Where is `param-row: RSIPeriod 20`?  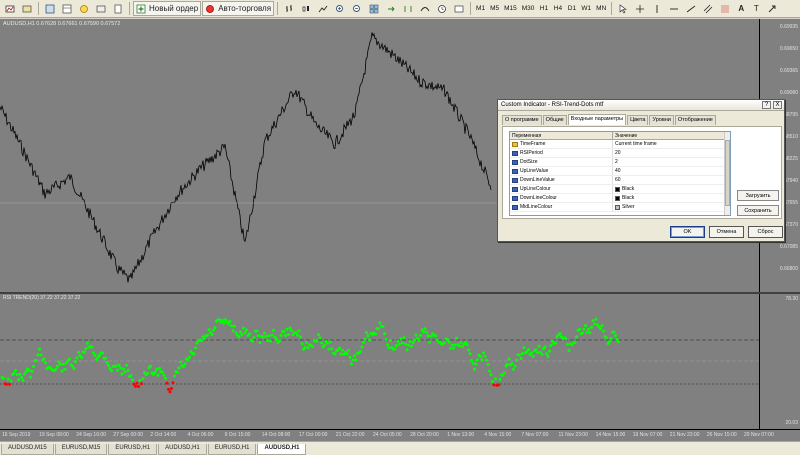
param-row: RSIPeriod 20 is located at coordinates (620, 153).